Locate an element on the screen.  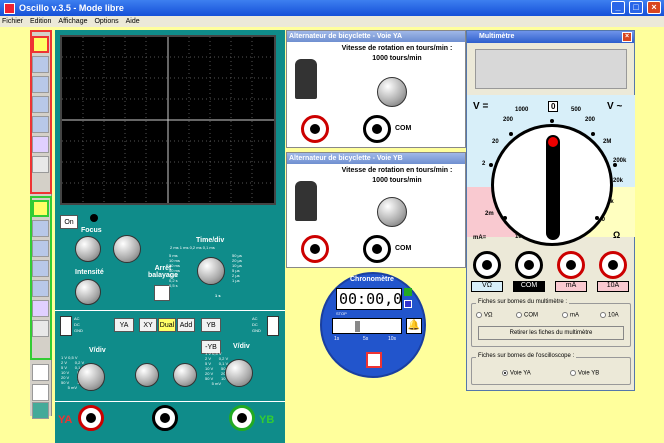
voie-ya-radio: Voie YA is located at coordinates (516, 373).